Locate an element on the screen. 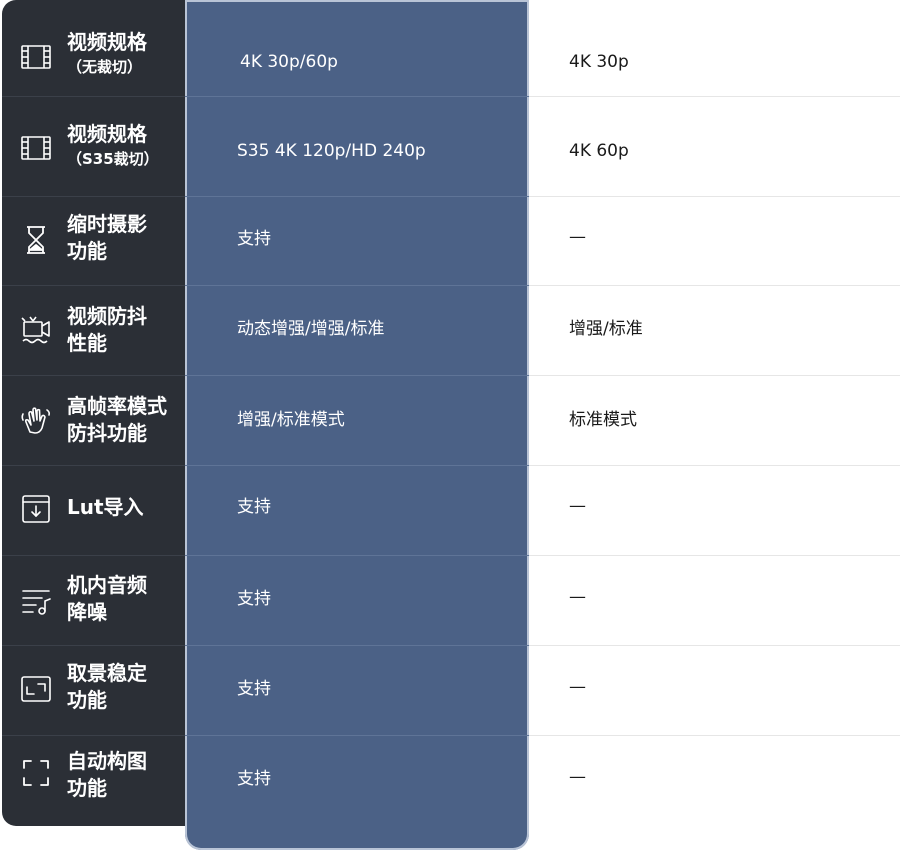  hourglass-icon is located at coordinates (36, 240).